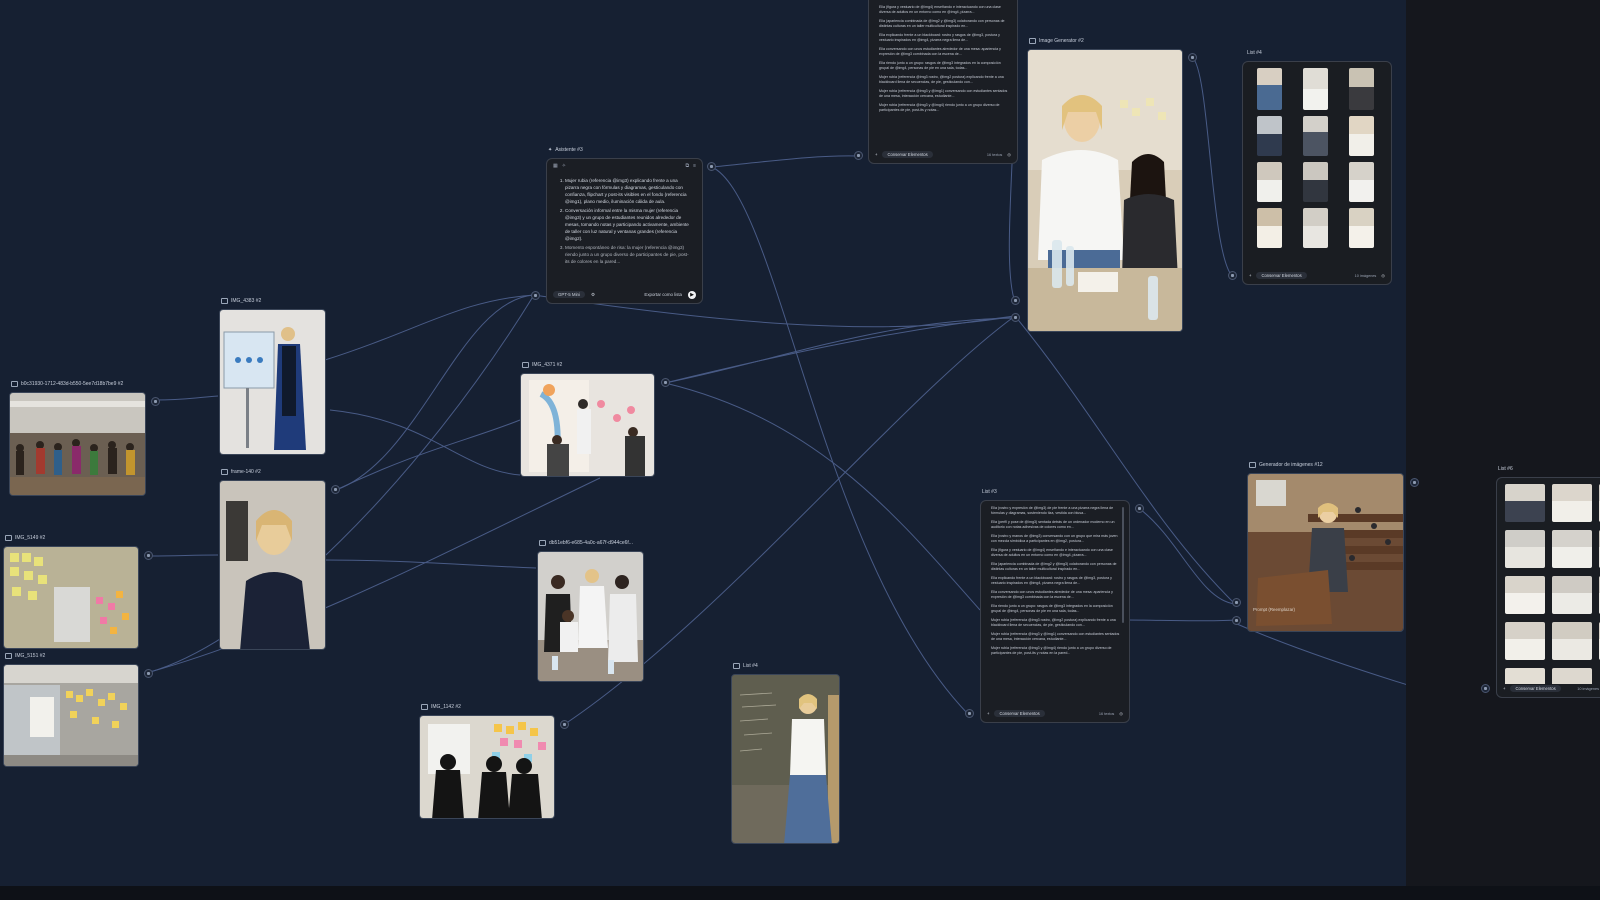 Image resolution: width=1600 pixels, height=900 pixels. Describe the element at coordinates (1105, 185) in the screenshot. I see `image-generator-node-2: Image Generator #2` at that location.